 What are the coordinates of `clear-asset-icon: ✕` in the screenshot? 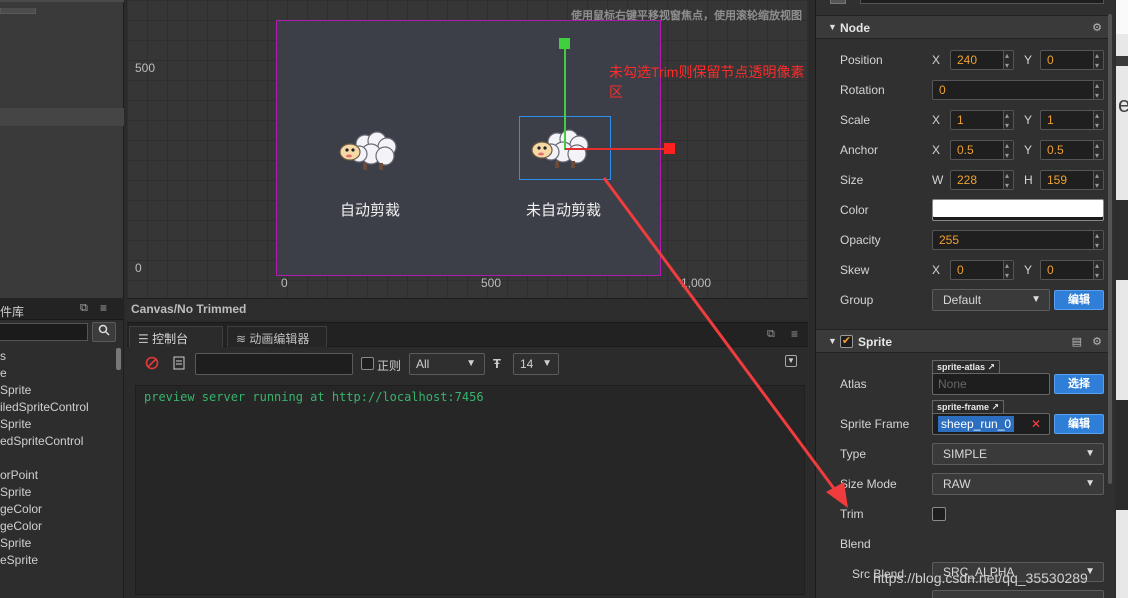 It's located at (1036, 424).